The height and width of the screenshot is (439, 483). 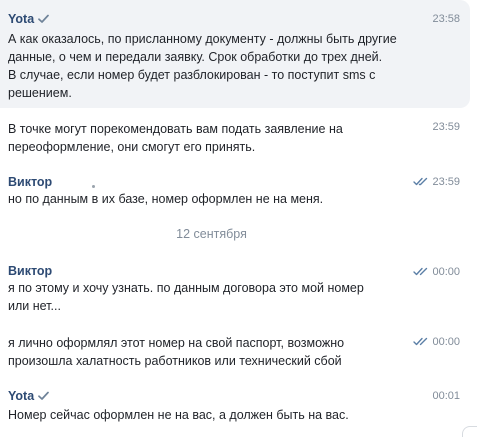 What do you see at coordinates (446, 182) in the screenshot?
I see `time-label: 23:59` at bounding box center [446, 182].